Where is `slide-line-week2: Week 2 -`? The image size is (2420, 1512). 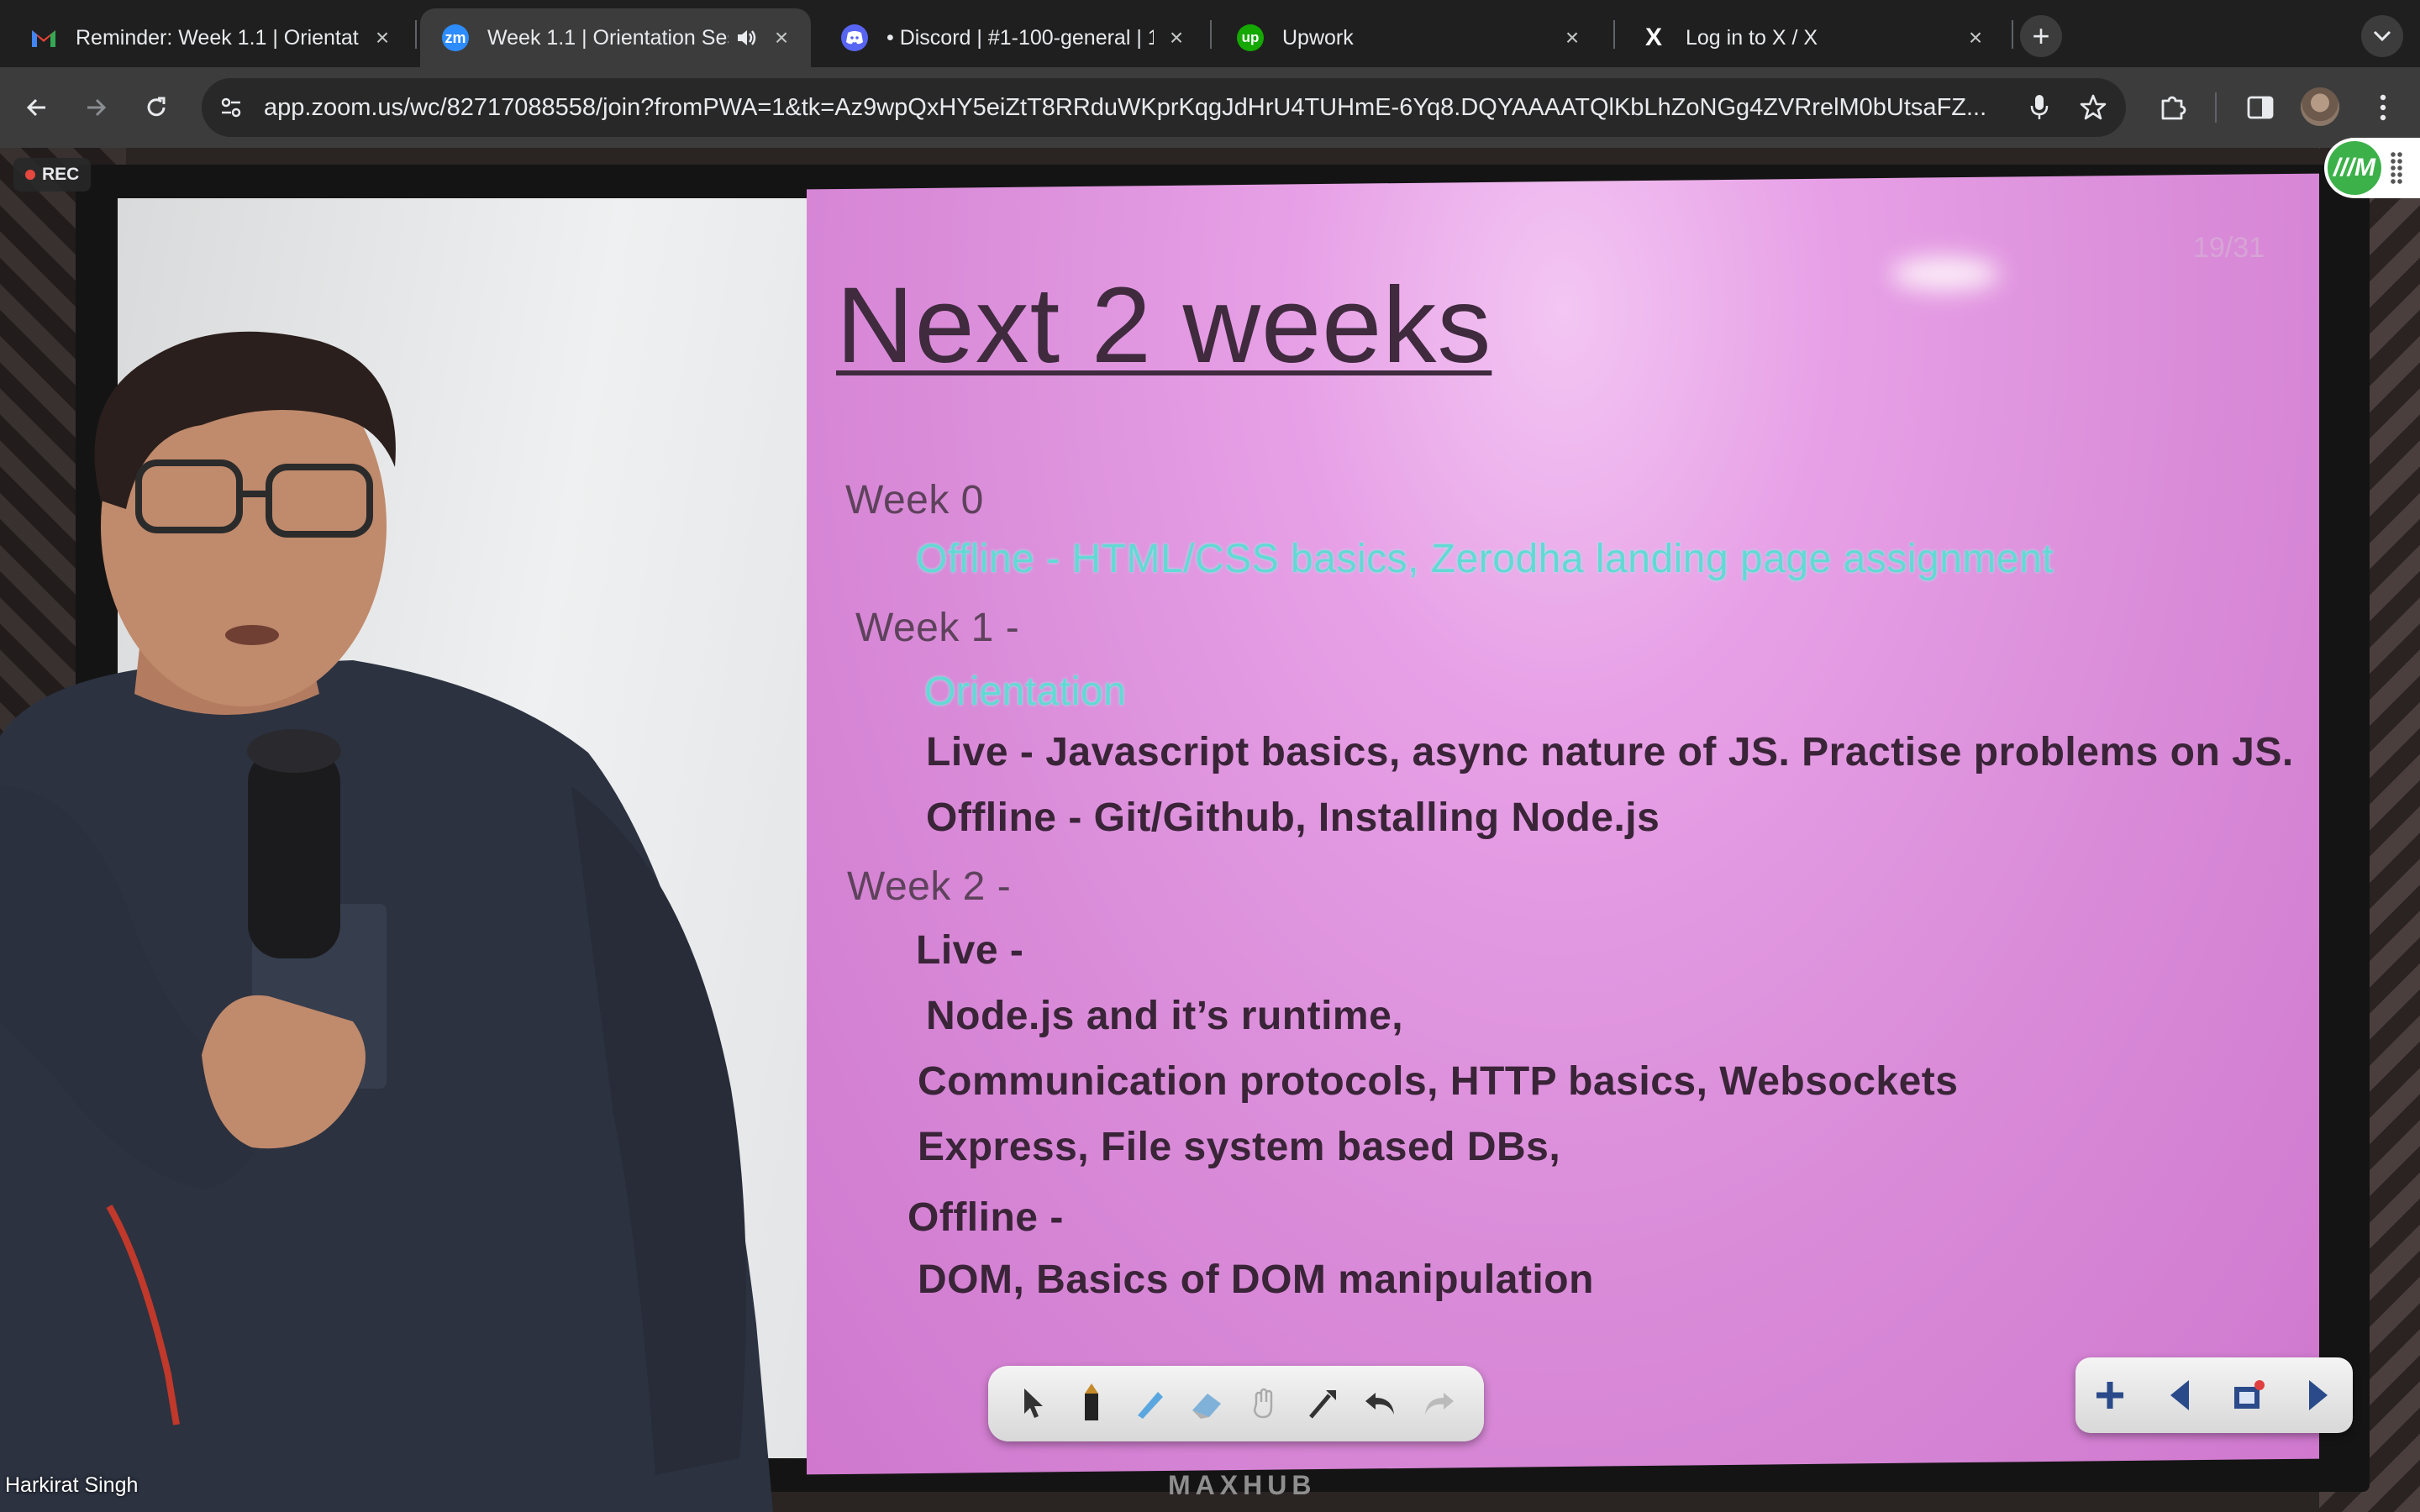
slide-line-week2: Week 2 - is located at coordinates (930, 886).